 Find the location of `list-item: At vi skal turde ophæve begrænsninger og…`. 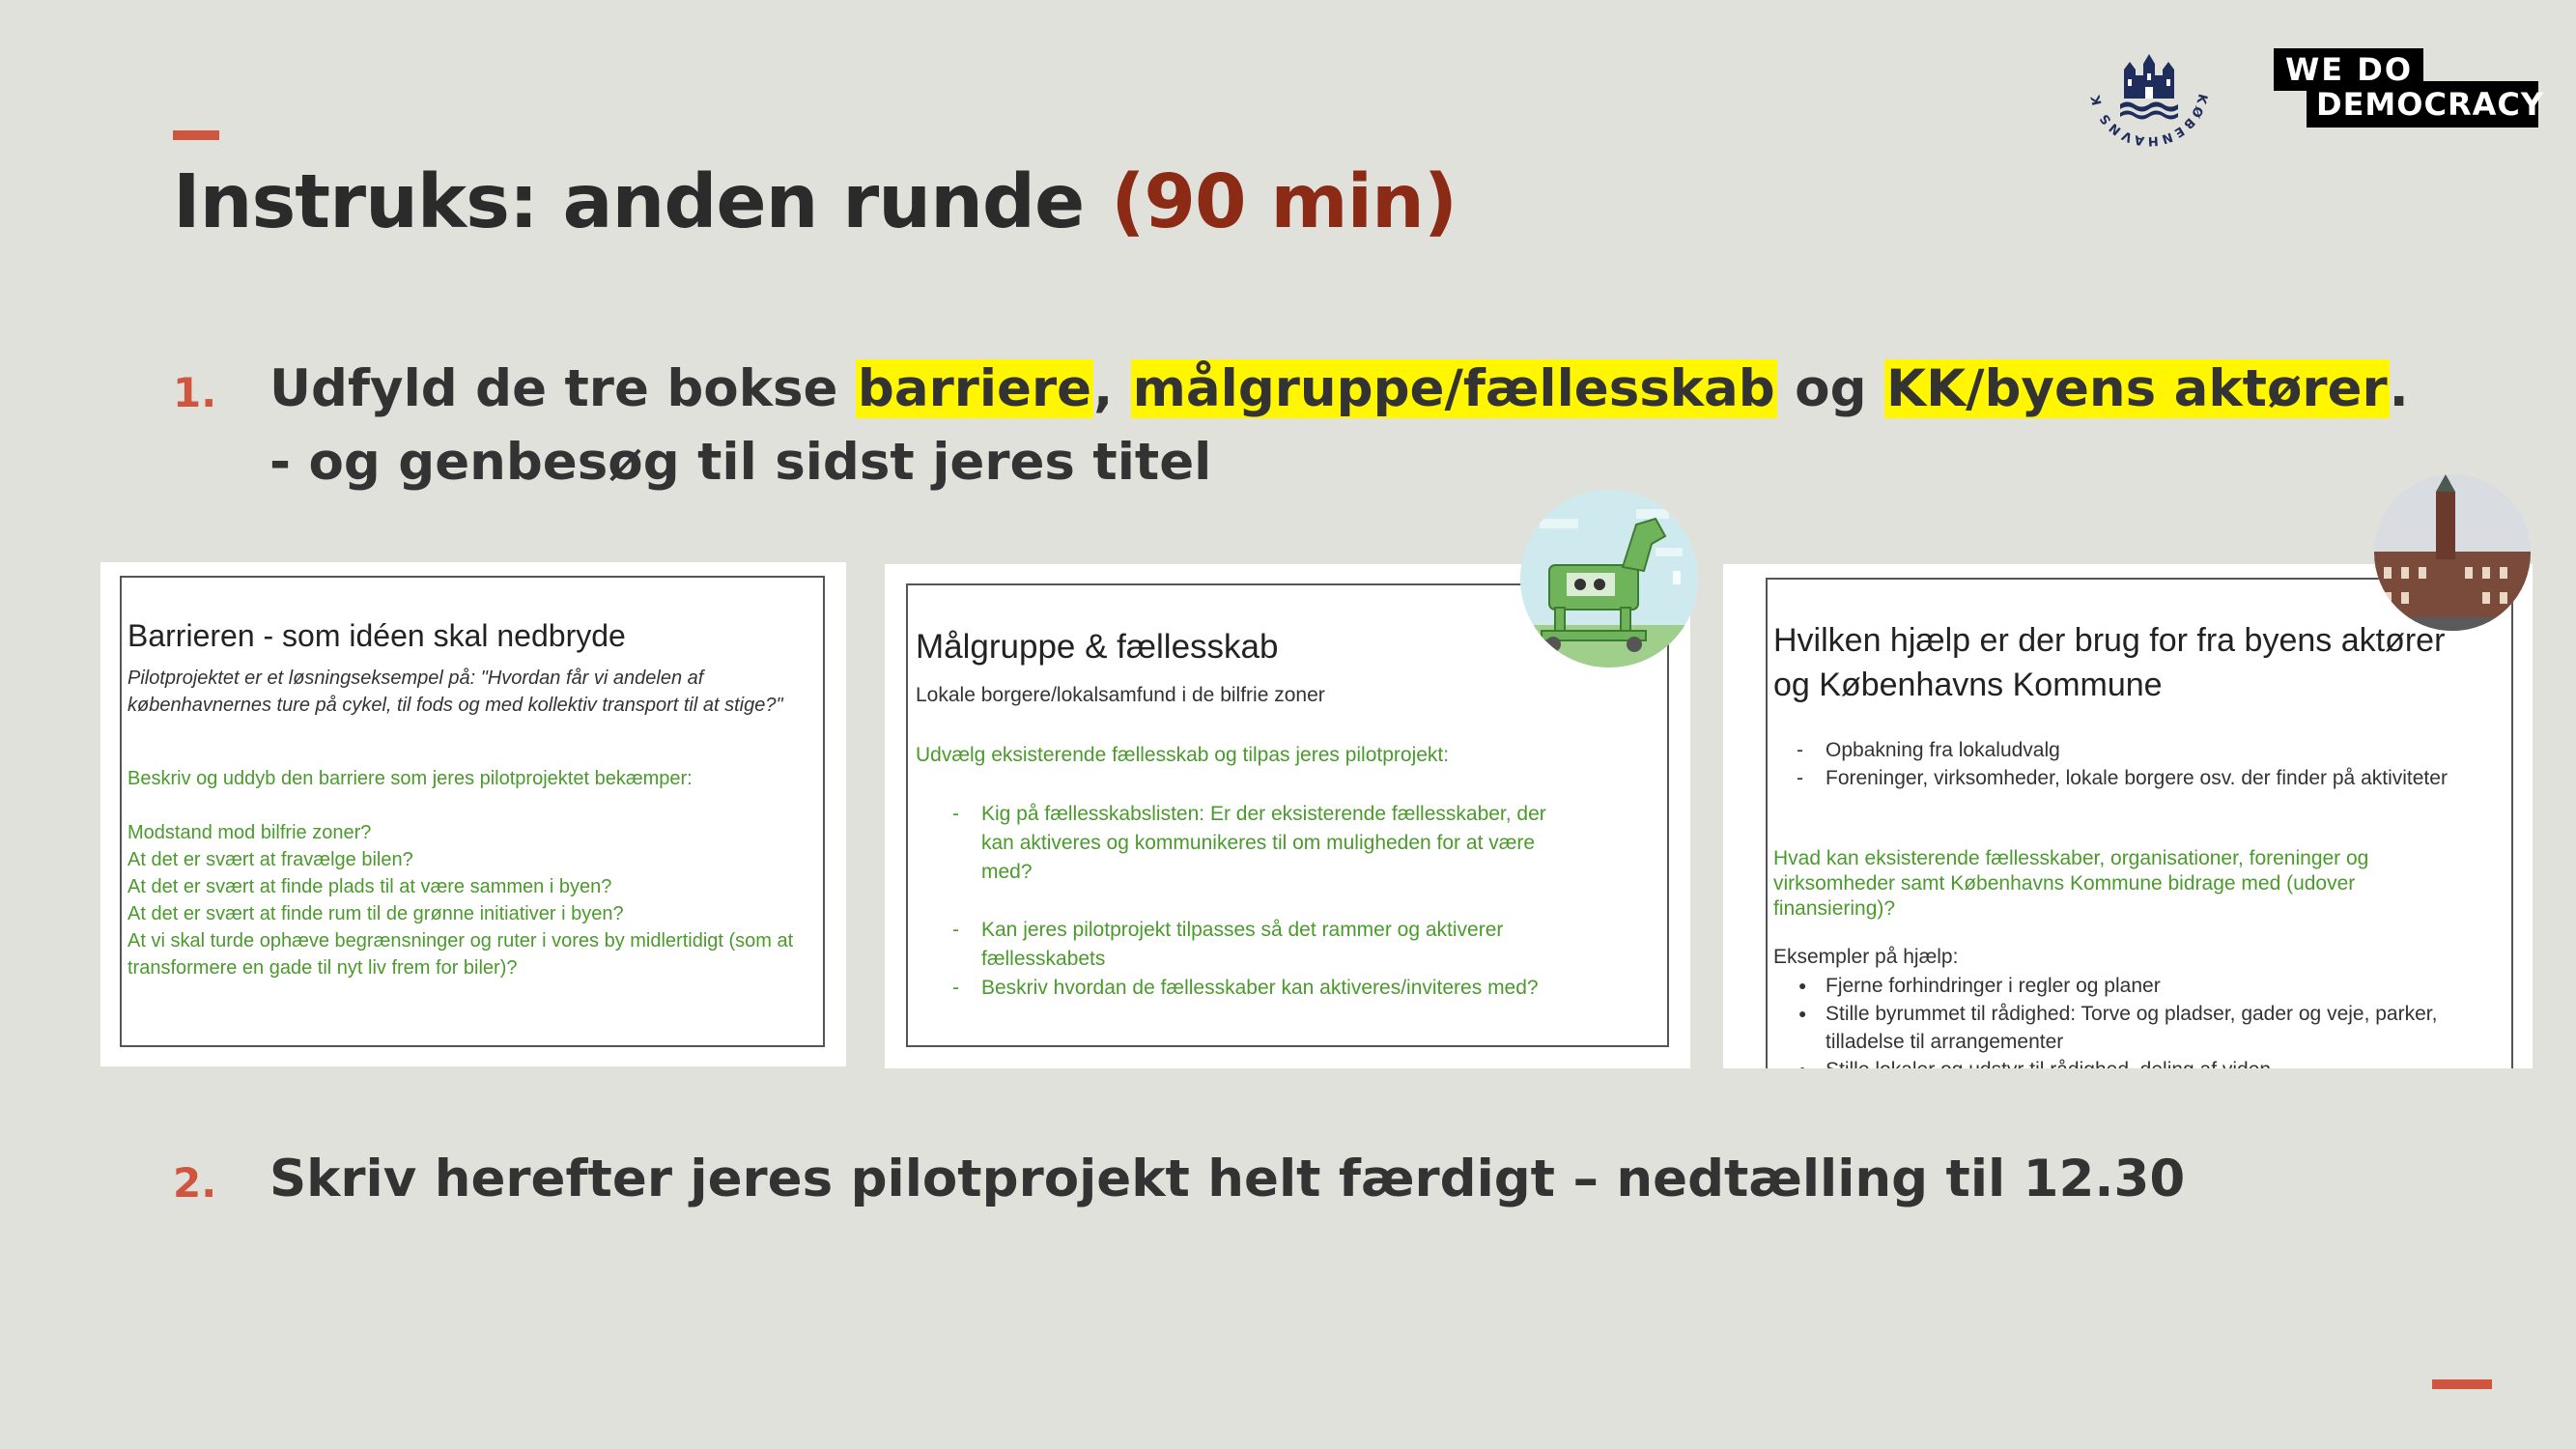

list-item: At vi skal turde ophæve begrænsninger og… is located at coordinates (460, 954).